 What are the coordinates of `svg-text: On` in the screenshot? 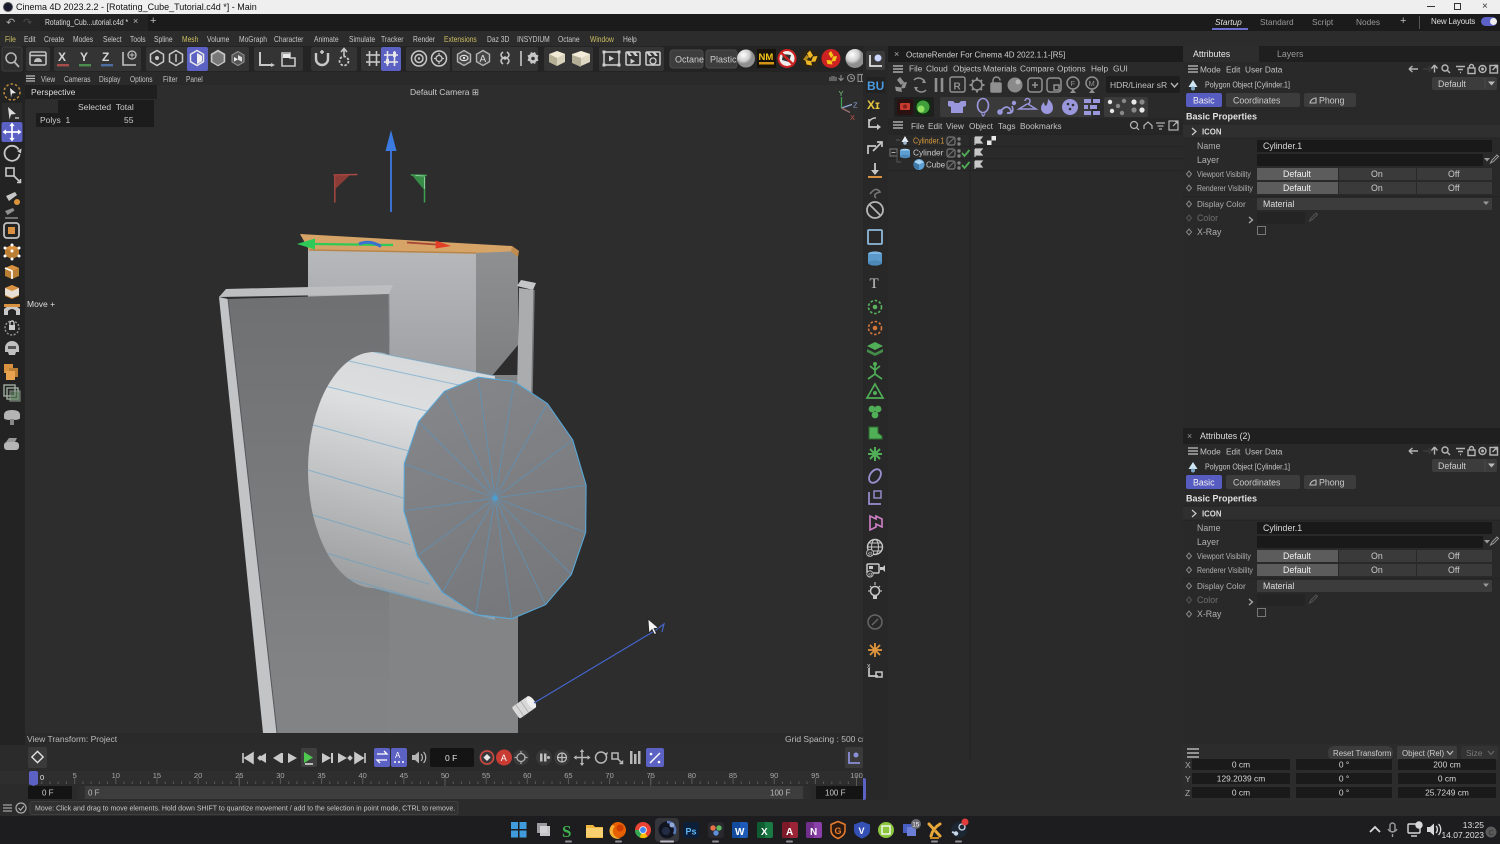 It's located at (1377, 174).